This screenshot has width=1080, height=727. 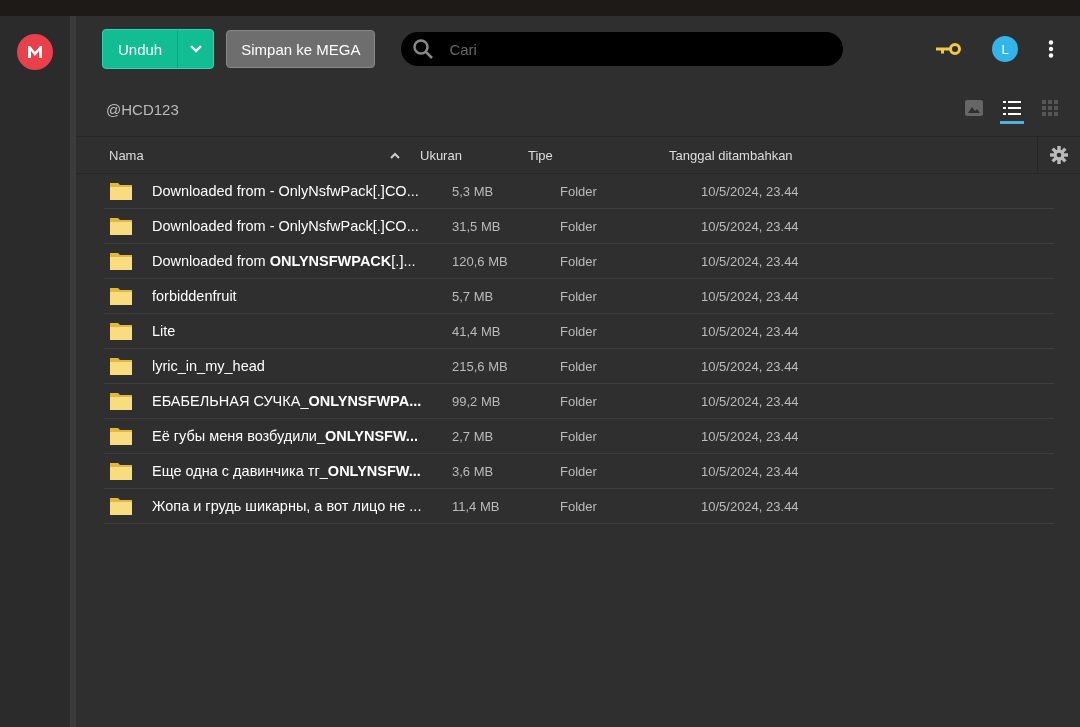 I want to click on search-bar: Cari, so click(x=622, y=49).